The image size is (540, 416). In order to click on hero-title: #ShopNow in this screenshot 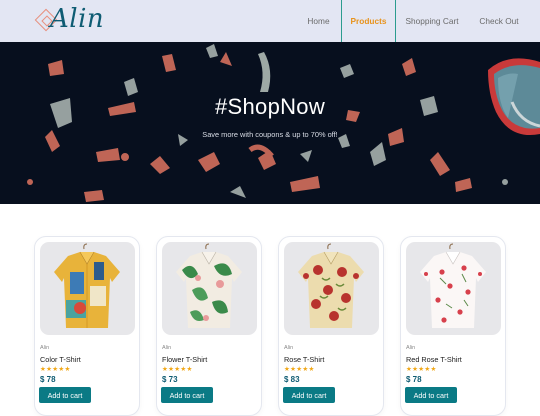, I will do `click(270, 106)`.